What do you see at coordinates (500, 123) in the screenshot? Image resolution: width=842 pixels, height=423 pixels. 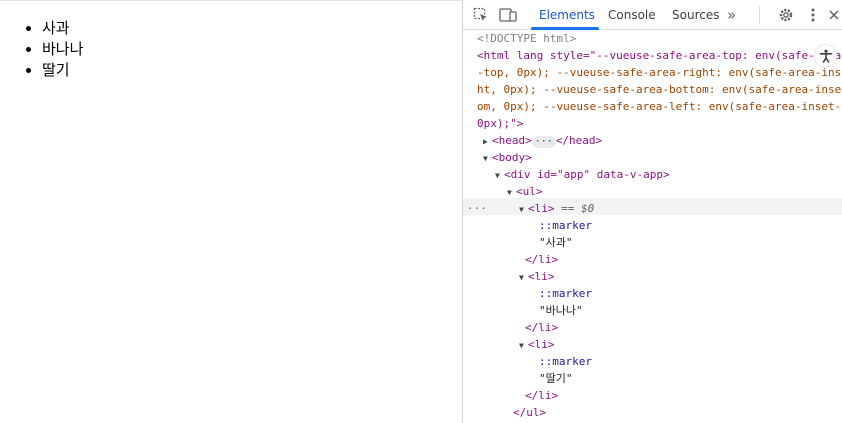 I see `dom-html-line-5: 0px);">` at bounding box center [500, 123].